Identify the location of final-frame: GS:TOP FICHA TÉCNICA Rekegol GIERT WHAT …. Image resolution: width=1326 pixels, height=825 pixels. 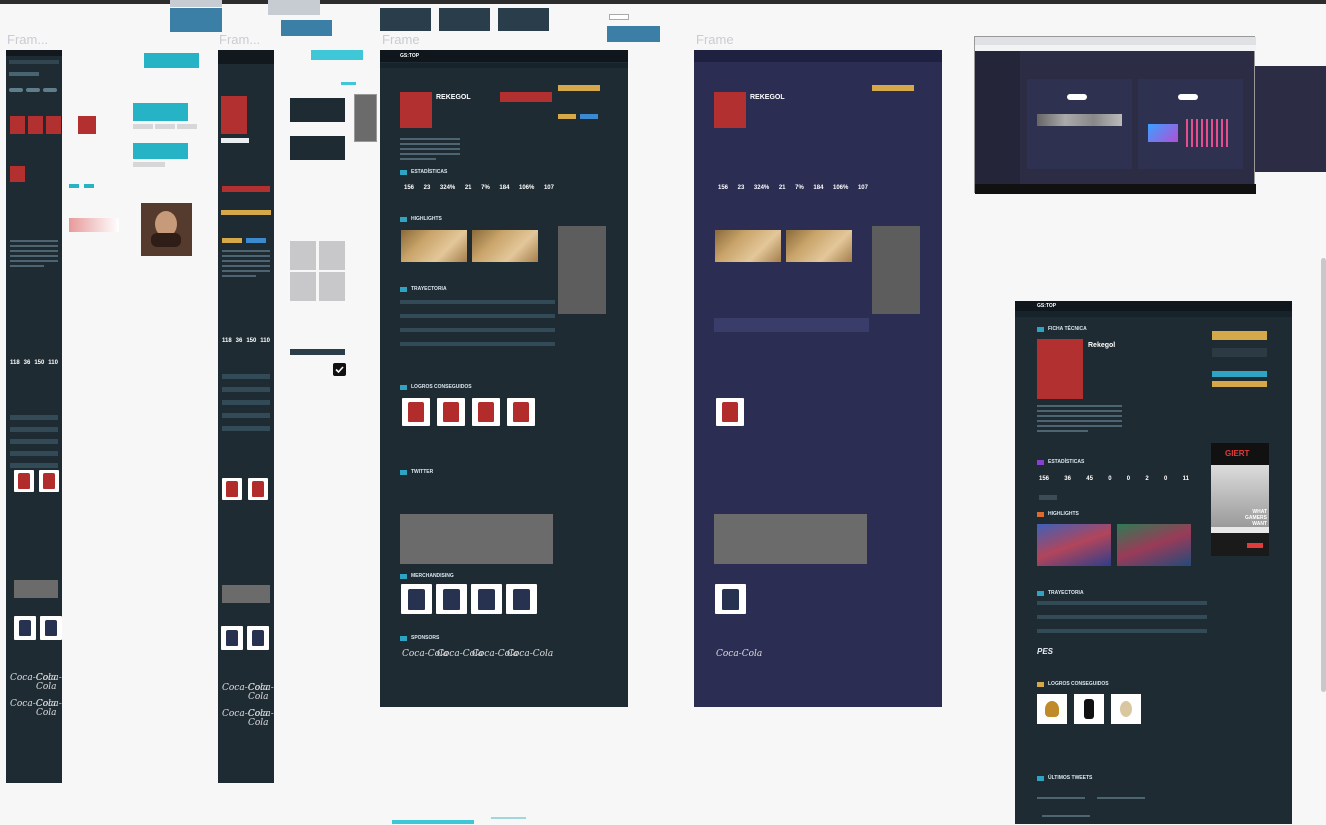
(1153, 562).